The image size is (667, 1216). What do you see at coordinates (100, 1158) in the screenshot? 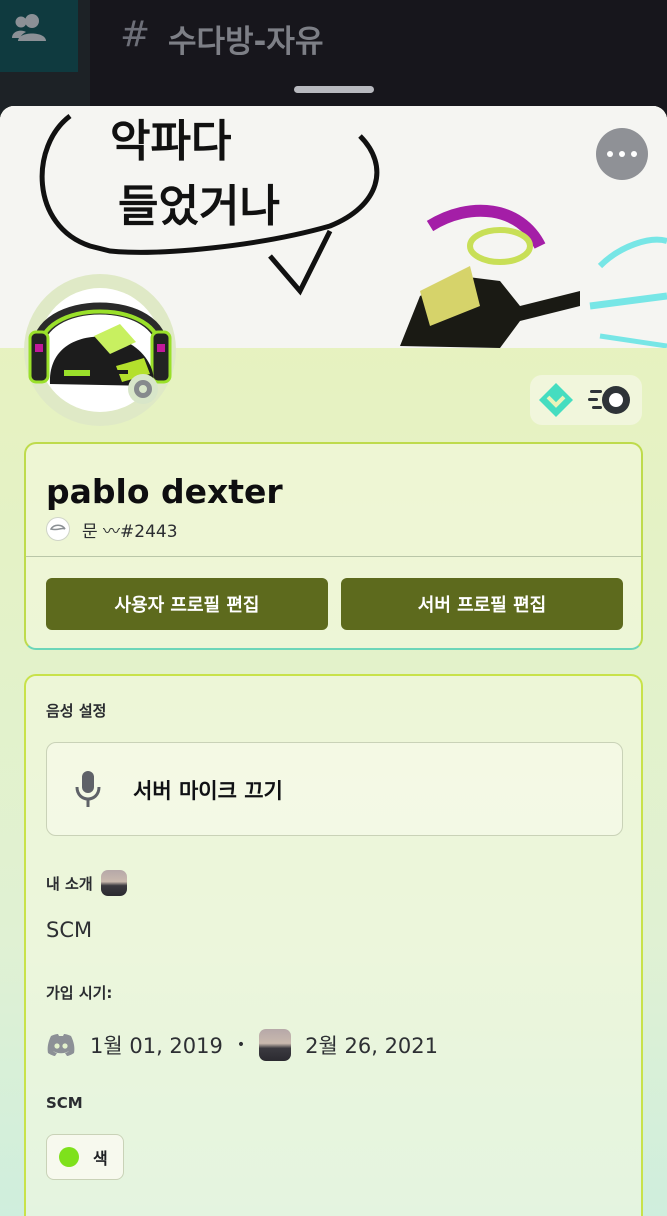
I see `role-name: 색` at bounding box center [100, 1158].